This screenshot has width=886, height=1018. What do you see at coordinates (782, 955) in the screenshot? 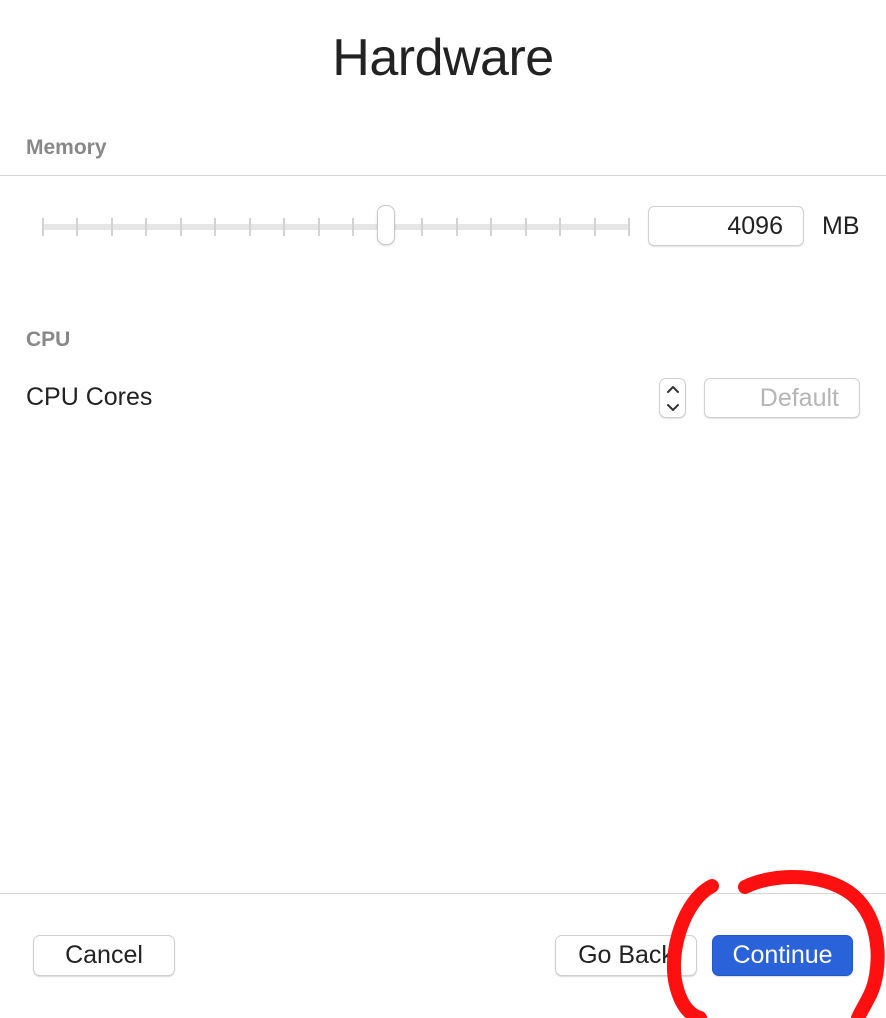
I see `continue-button: Continue` at bounding box center [782, 955].